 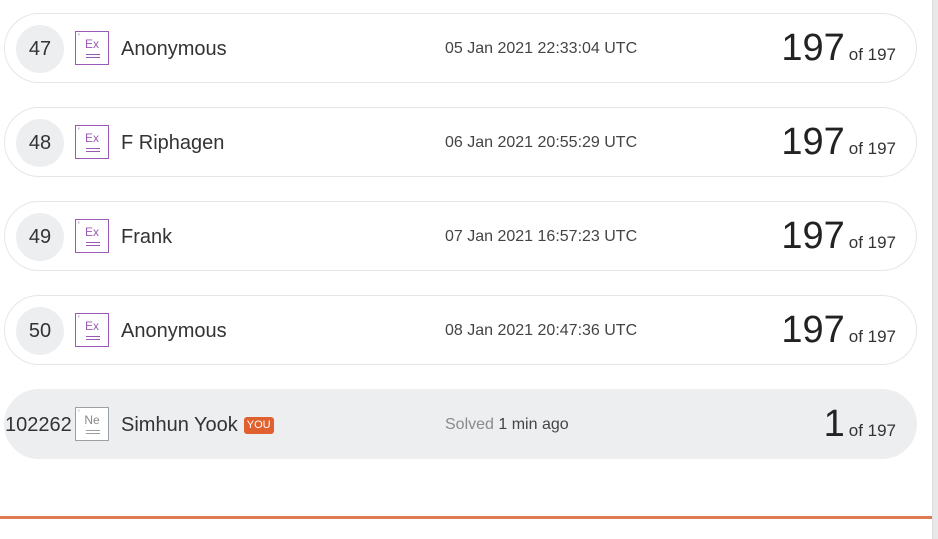 What do you see at coordinates (541, 330) in the screenshot?
I see `solve-date: 08 Jan 2021 20:47:36 UTC` at bounding box center [541, 330].